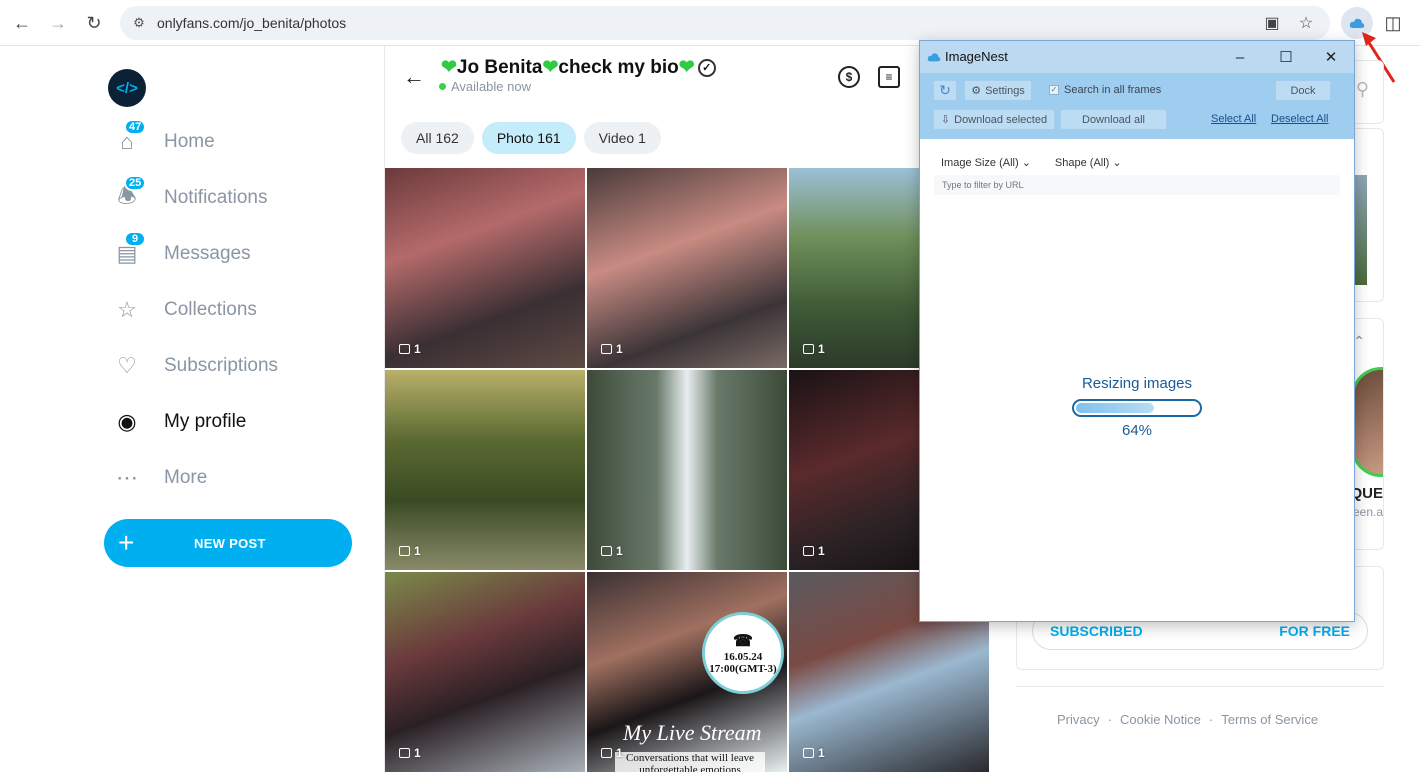 The width and height of the screenshot is (1420, 772). I want to click on download-selected-button: ⇩ Download selected, so click(994, 119).